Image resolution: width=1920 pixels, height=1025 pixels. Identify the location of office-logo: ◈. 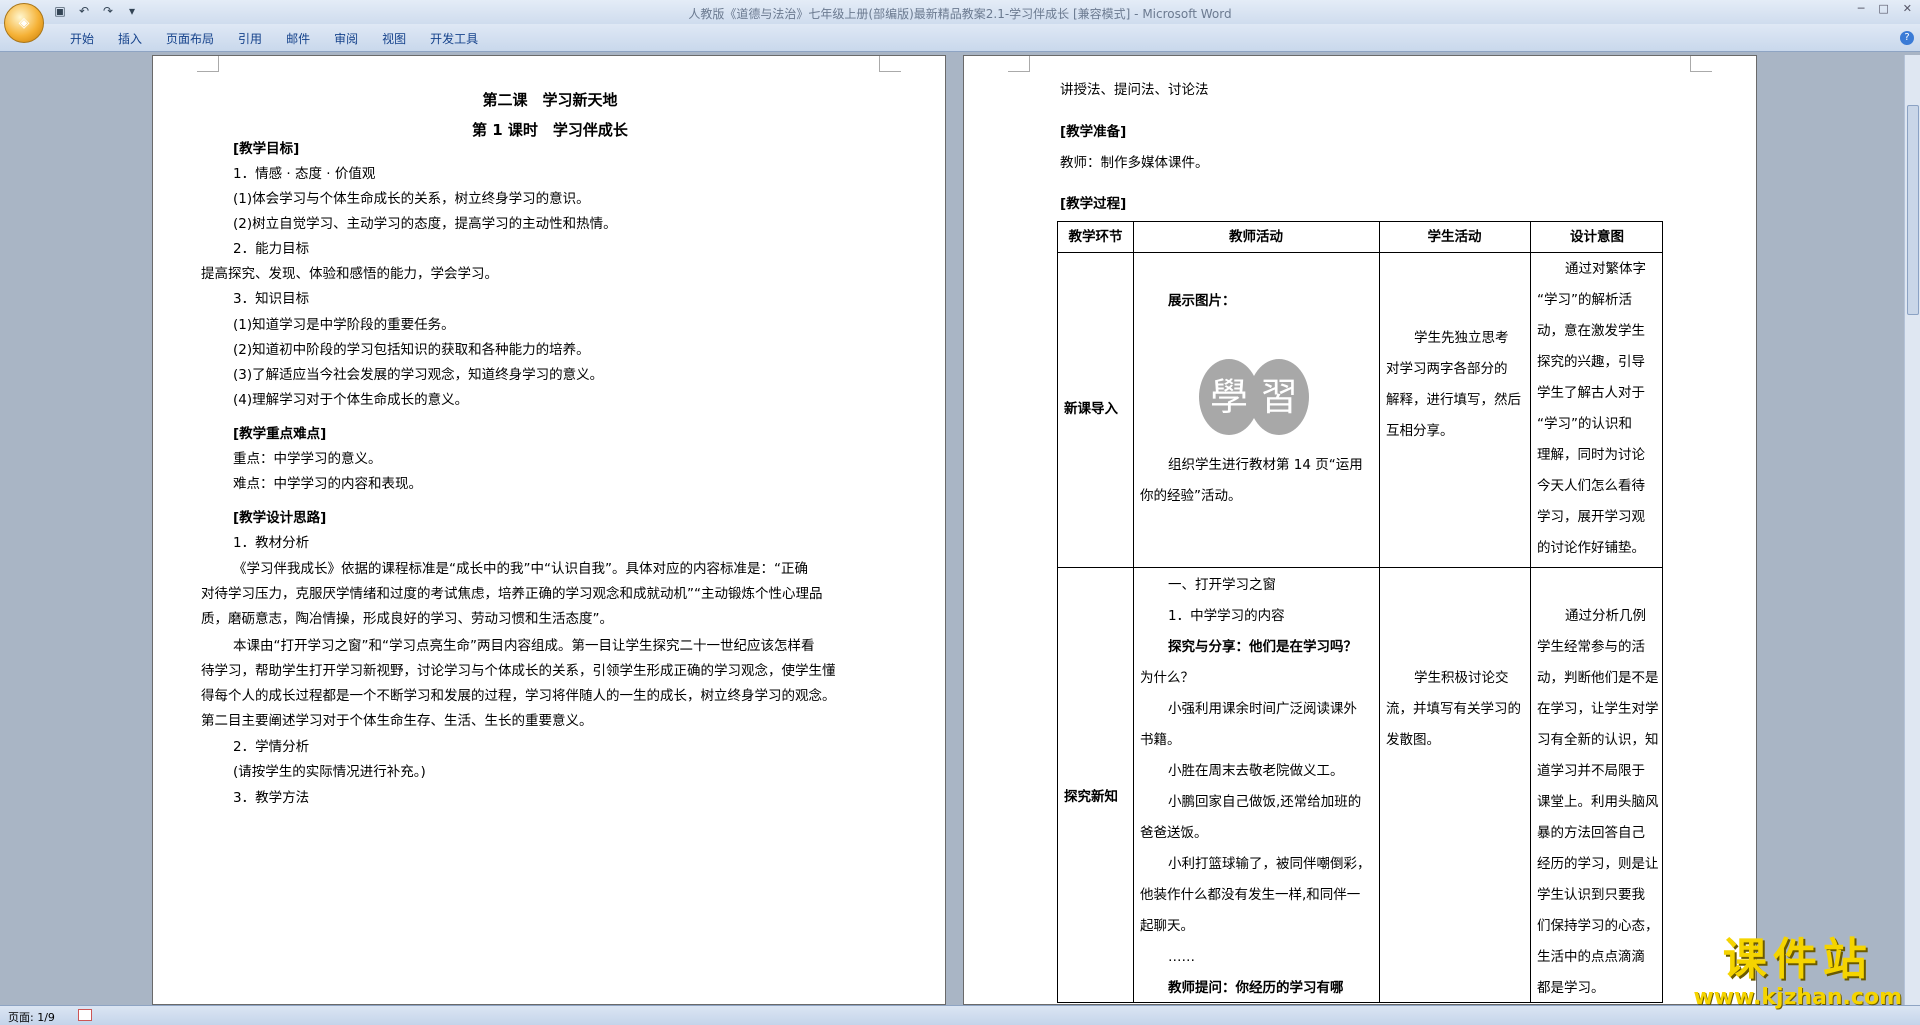
(24, 23).